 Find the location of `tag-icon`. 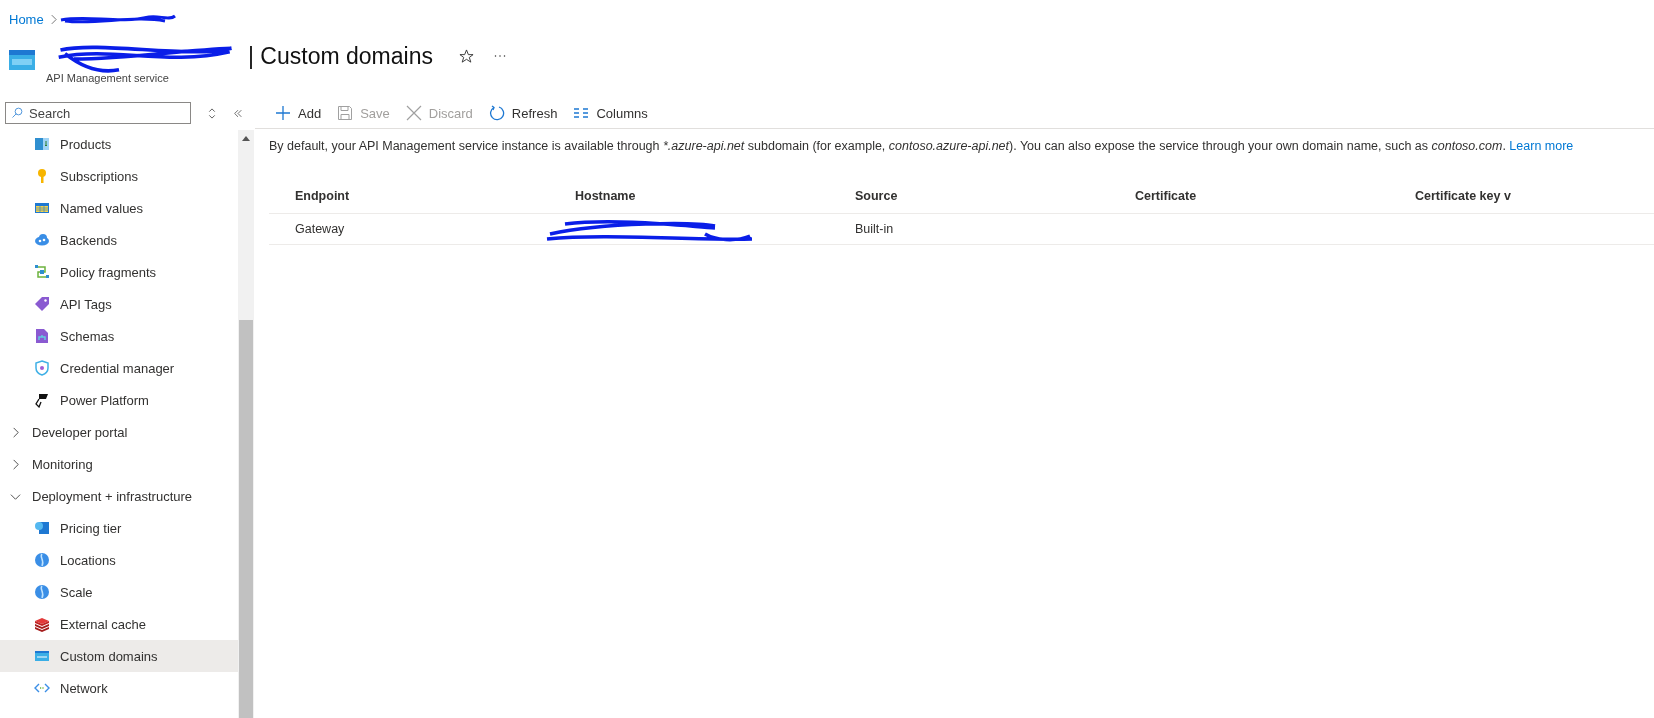

tag-icon is located at coordinates (42, 304).